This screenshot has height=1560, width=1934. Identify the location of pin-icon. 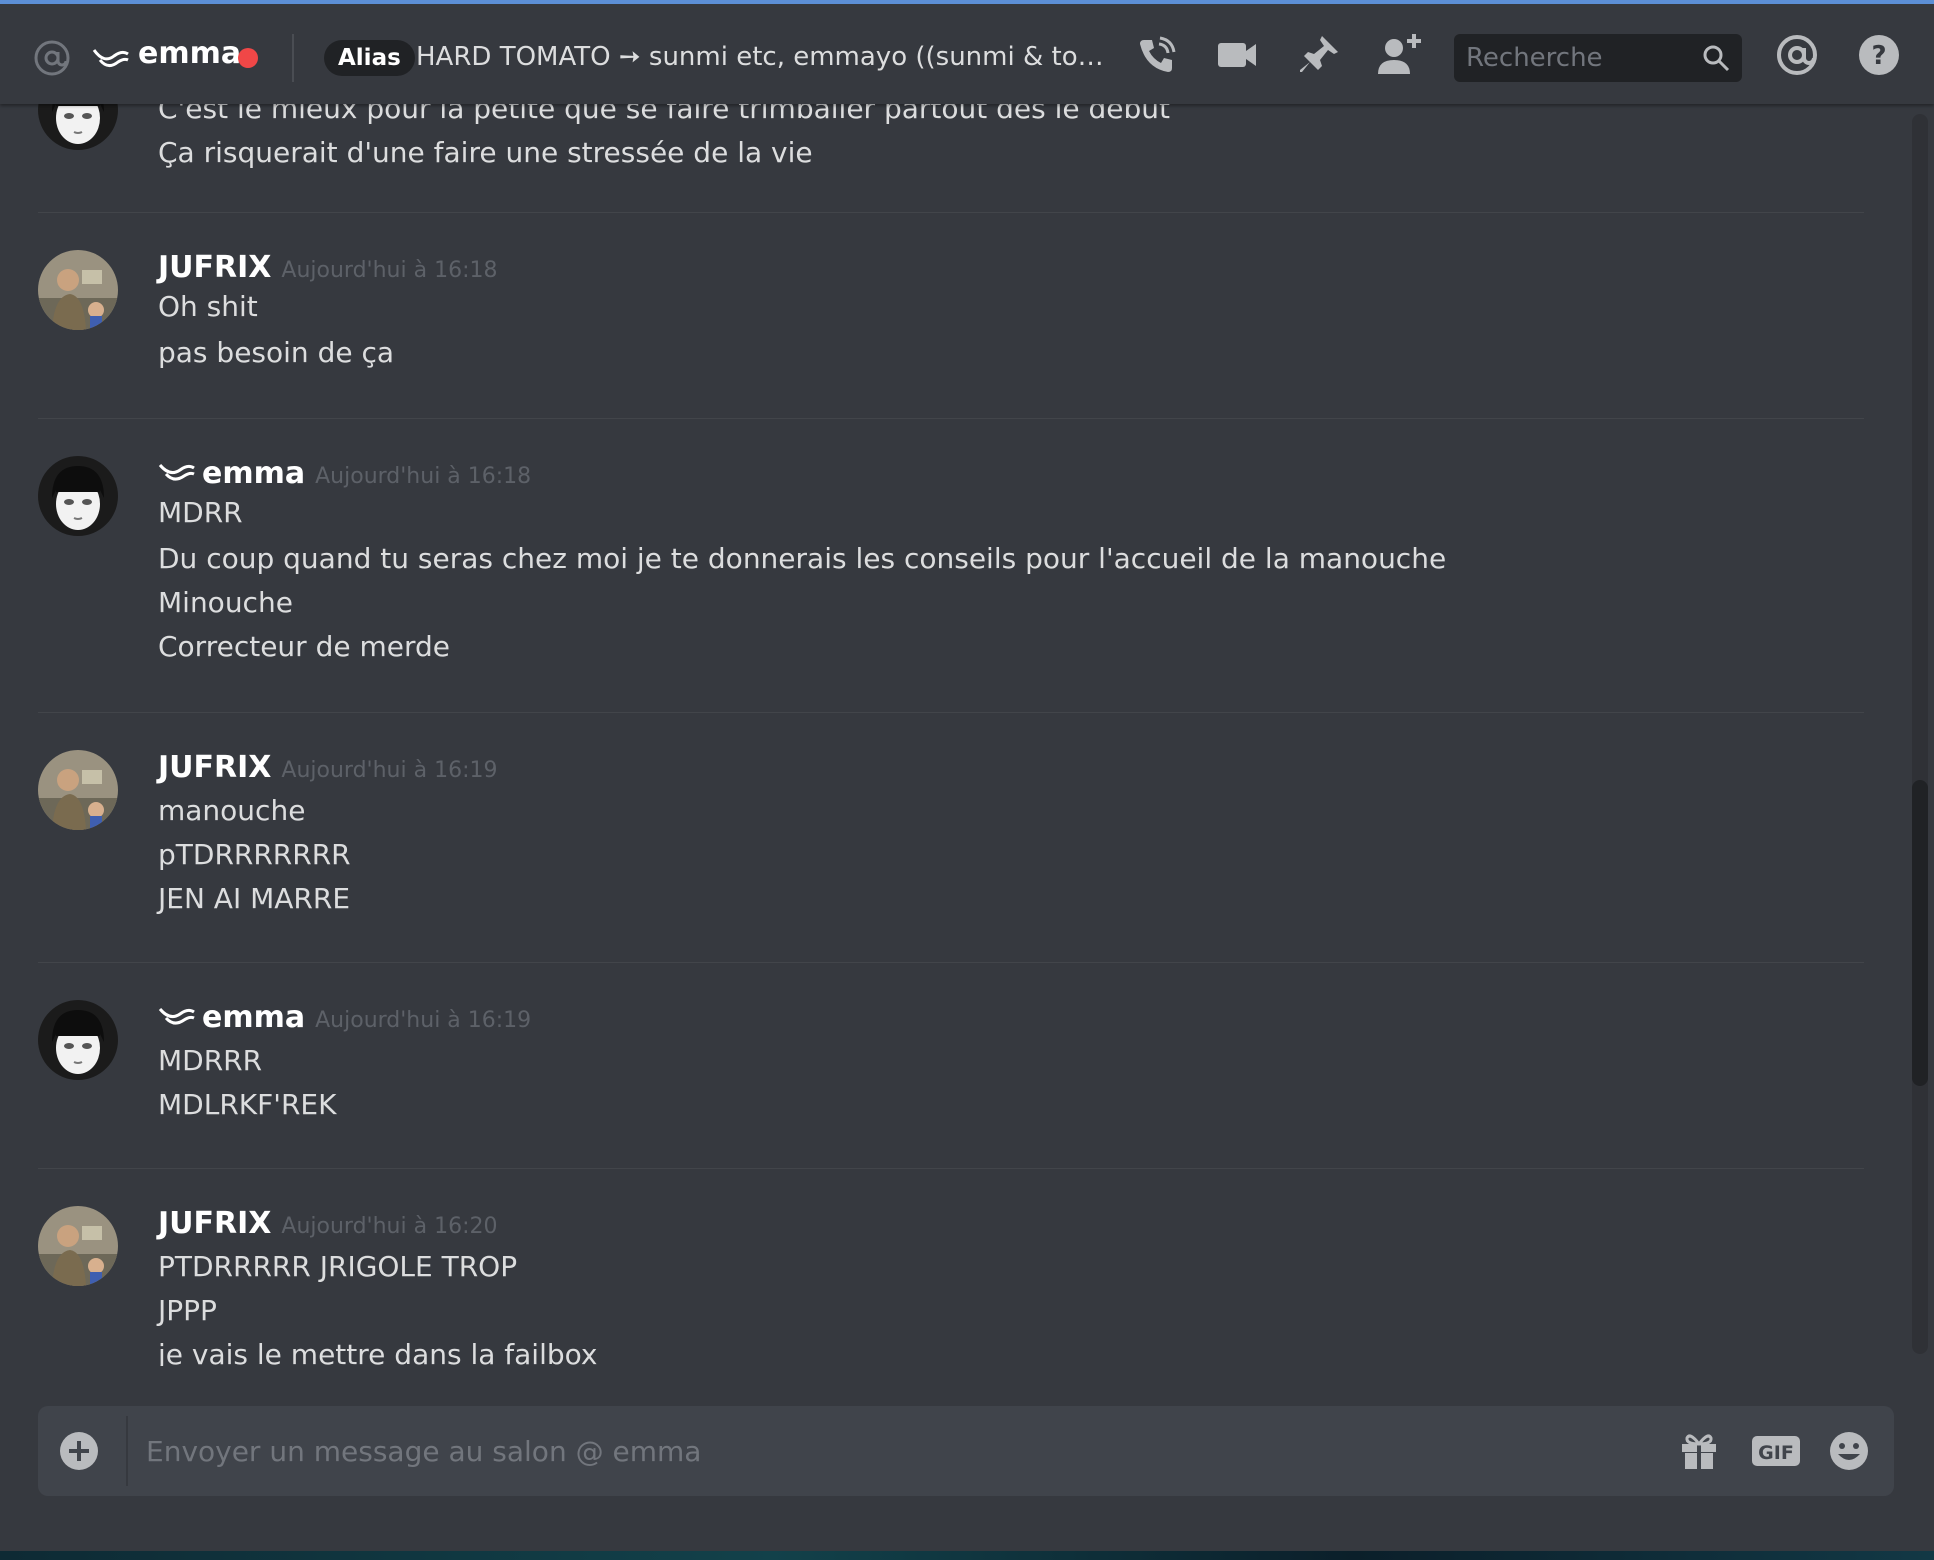
(1319, 55).